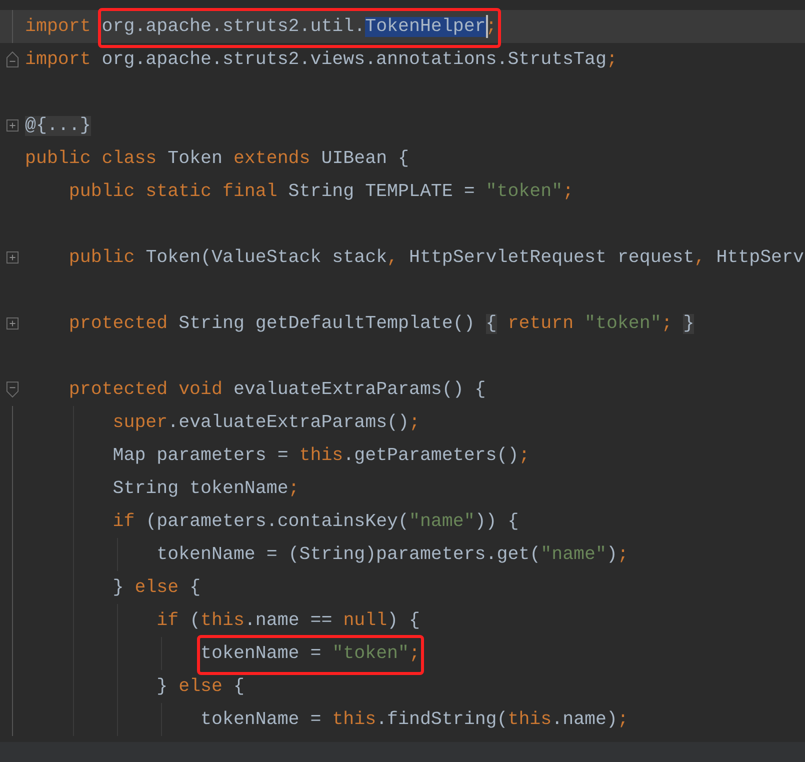 The height and width of the screenshot is (762, 805). I want to click on code-line: Map parameters = this.getParameters();, so click(321, 456).